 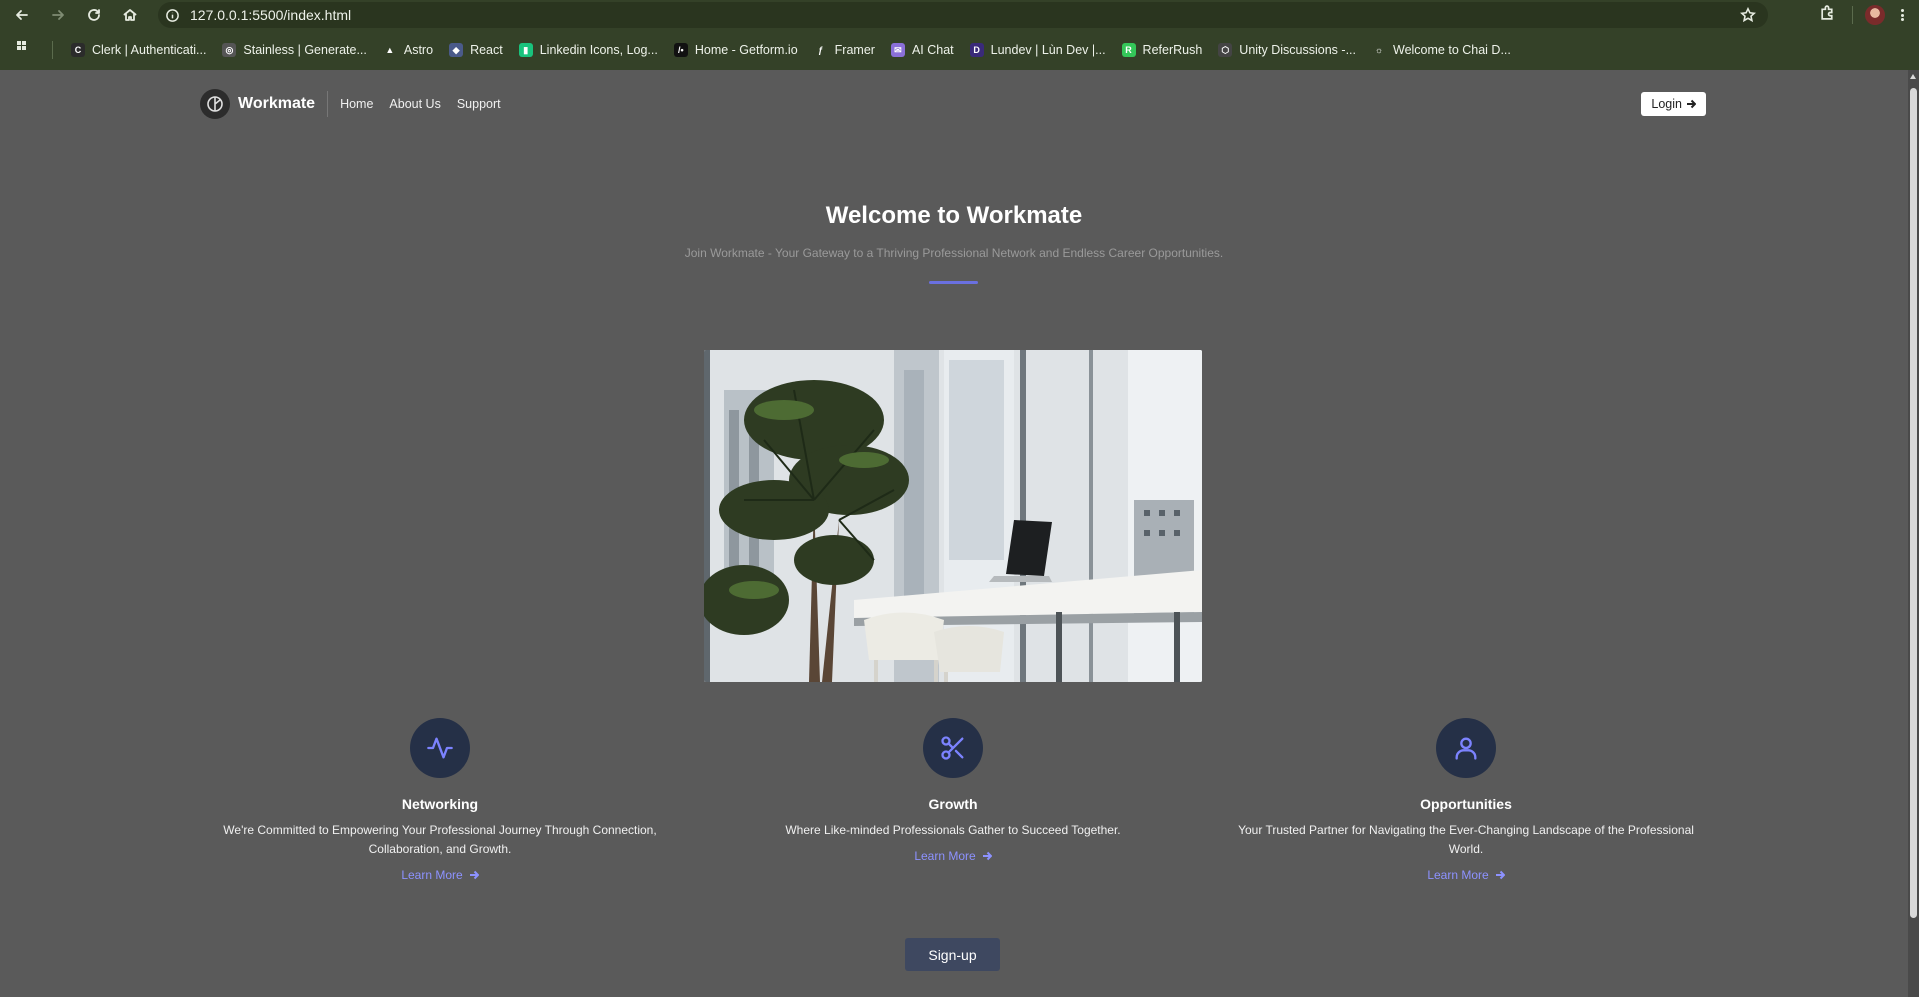 I want to click on signup-button: Sign-up, so click(x=952, y=954).